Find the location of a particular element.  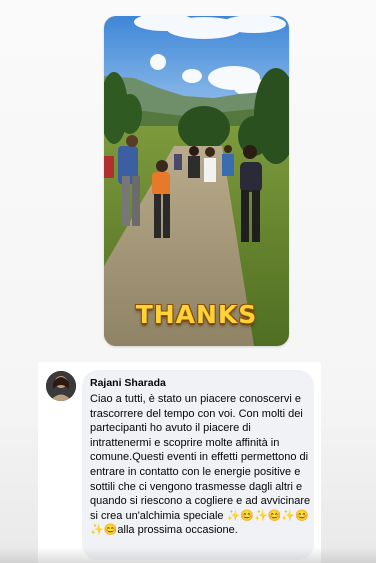

avatar-image is located at coordinates (61, 386).